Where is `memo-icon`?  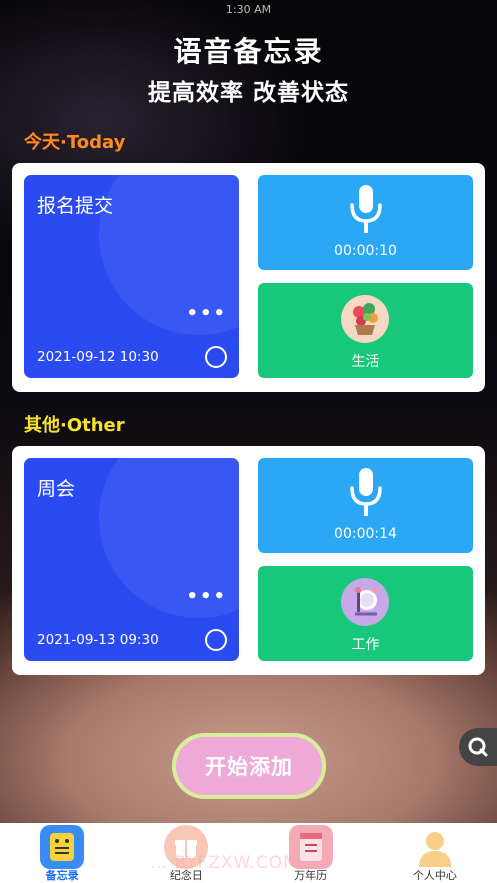 memo-icon is located at coordinates (62, 847).